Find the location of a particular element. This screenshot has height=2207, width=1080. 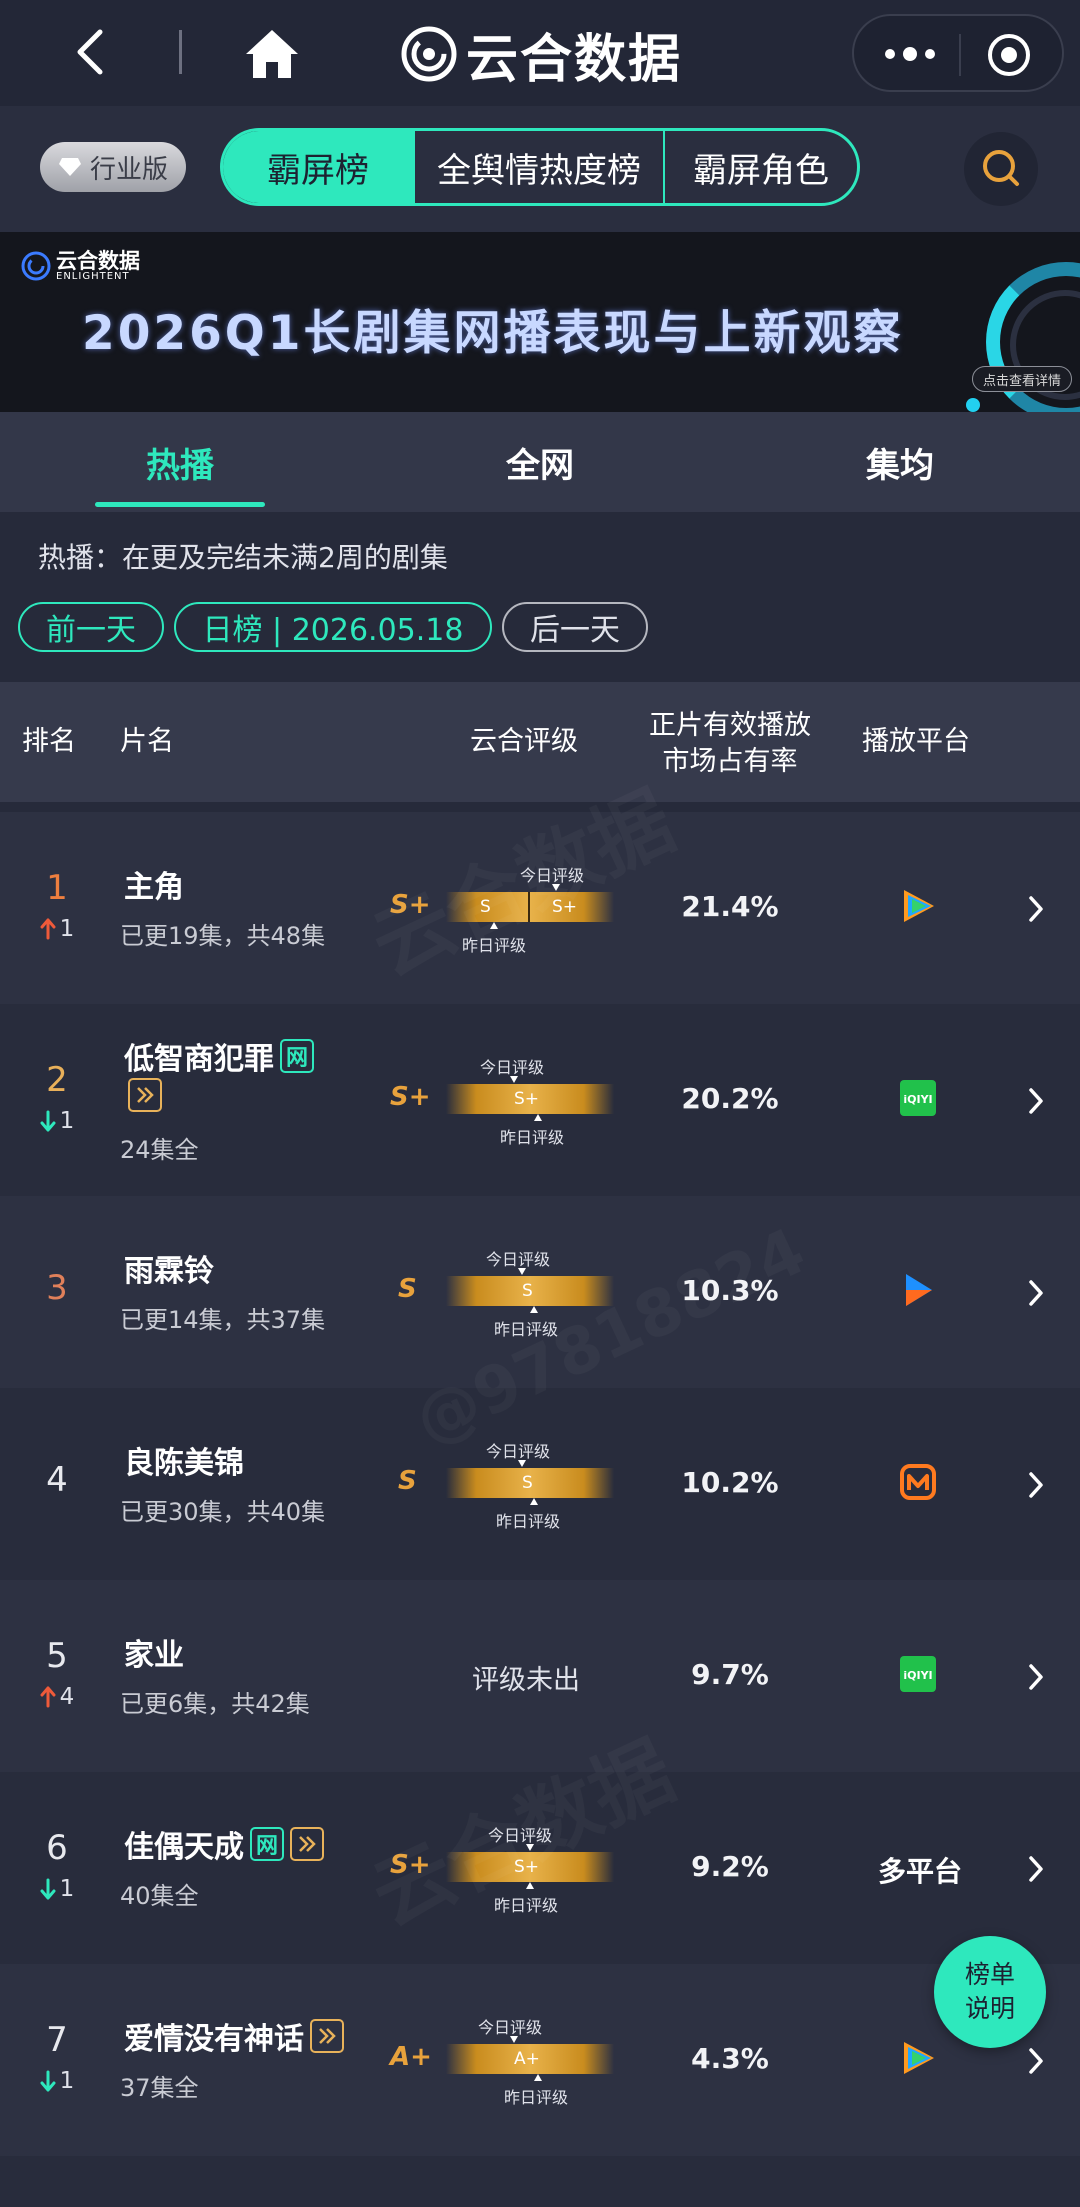

home-icon is located at coordinates (272, 54).